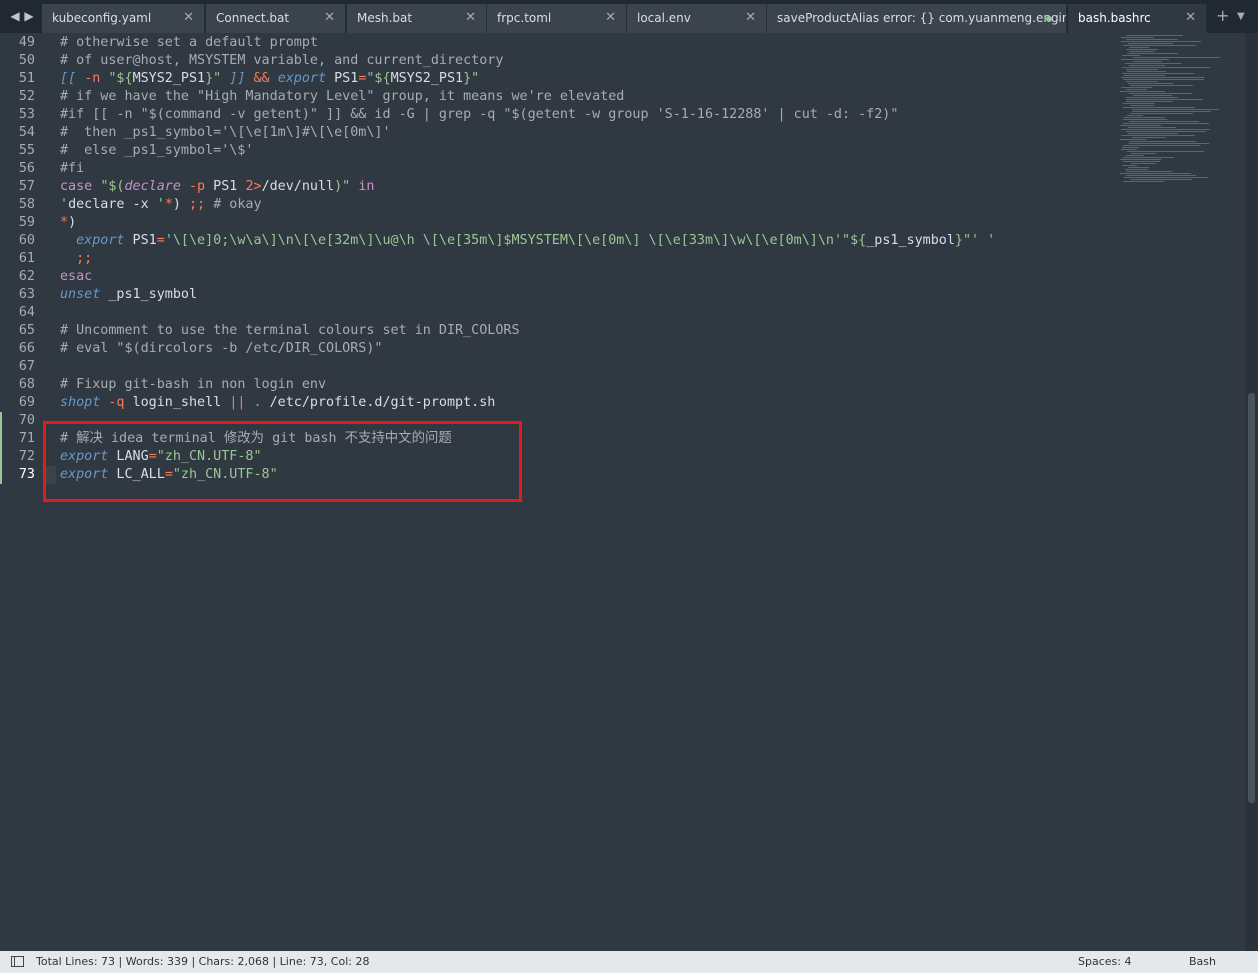 The image size is (1258, 973). What do you see at coordinates (910, 240) in the screenshot?
I see `code-token: _ps1_symbol` at bounding box center [910, 240].